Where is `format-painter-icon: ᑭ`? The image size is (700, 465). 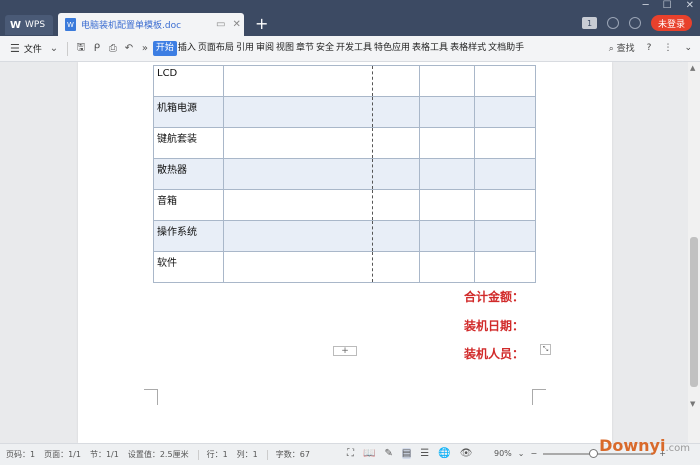 format-painter-icon: ᑭ is located at coordinates (97, 48).